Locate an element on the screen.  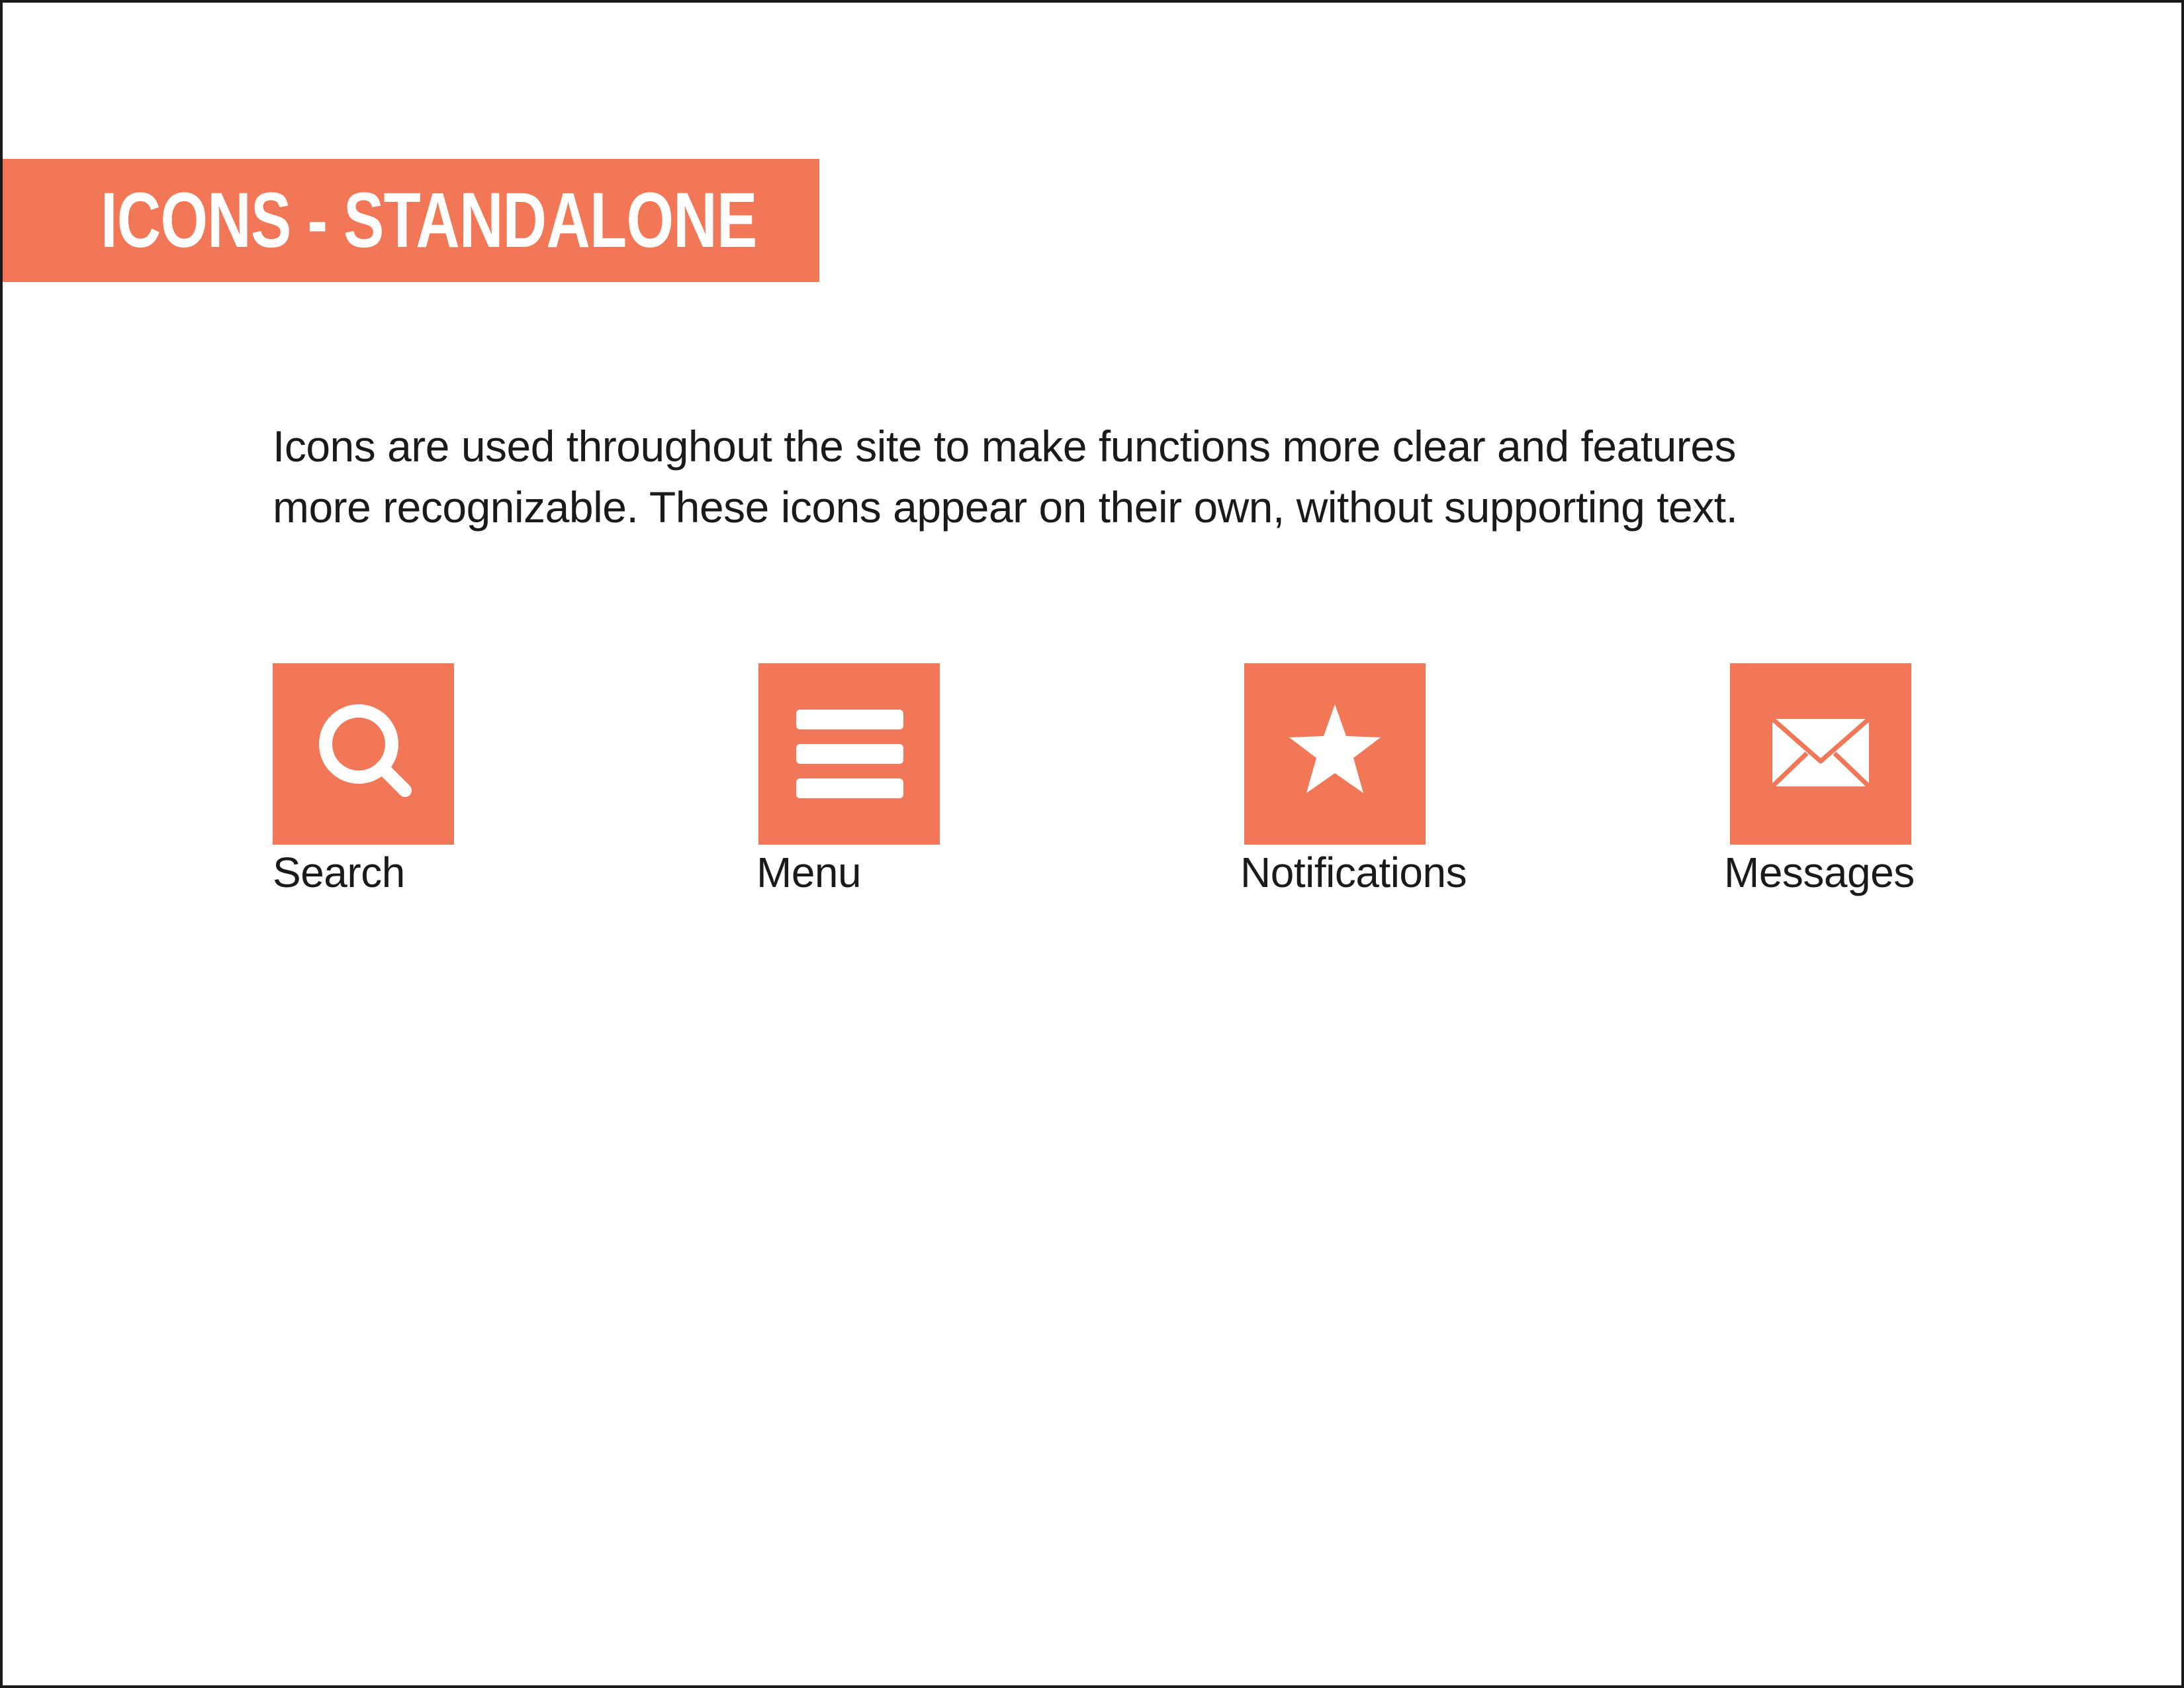
menu-icon is located at coordinates (849, 754).